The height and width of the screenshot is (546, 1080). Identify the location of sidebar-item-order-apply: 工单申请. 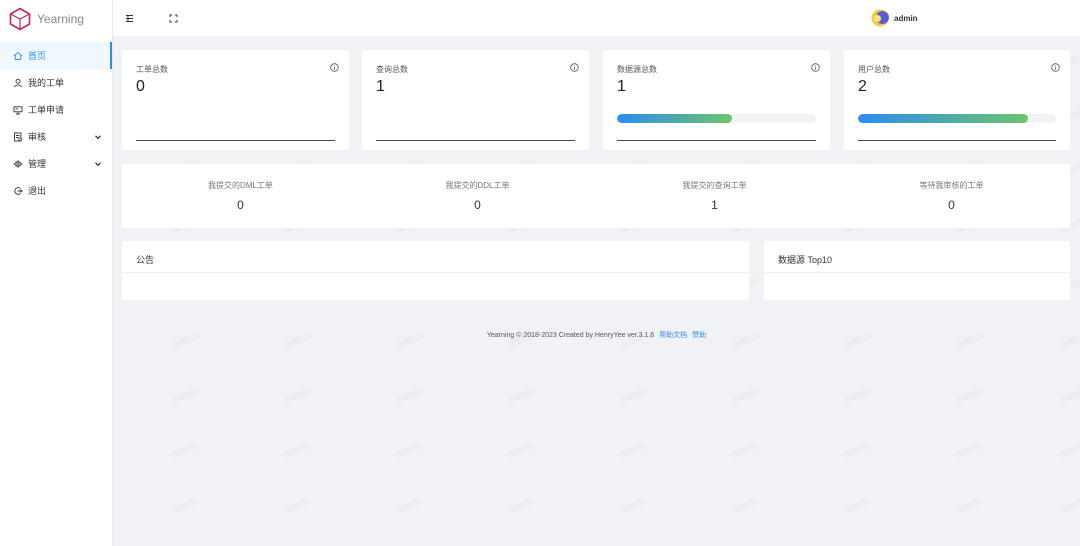
(56, 109).